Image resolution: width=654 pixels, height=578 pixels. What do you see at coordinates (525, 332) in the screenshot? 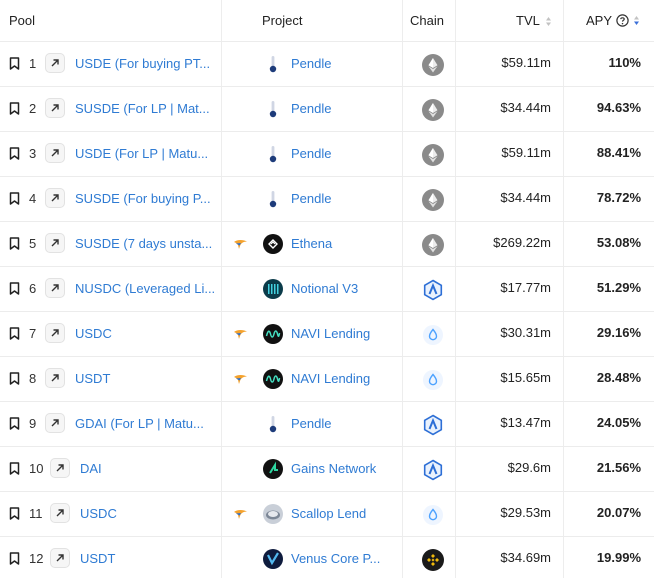
I see `tvl-value: $30.31m` at bounding box center [525, 332].